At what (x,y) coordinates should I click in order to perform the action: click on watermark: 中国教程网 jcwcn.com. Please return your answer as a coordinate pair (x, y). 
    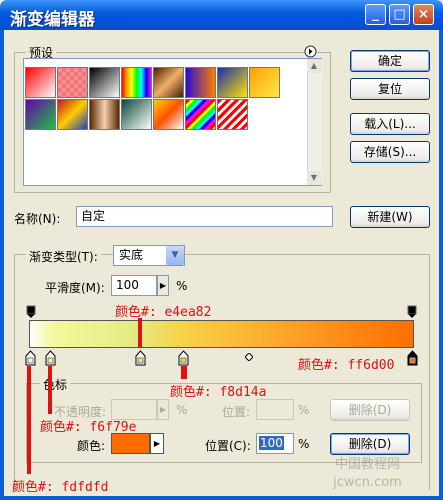
    Looking at the image, I should click on (367, 473).